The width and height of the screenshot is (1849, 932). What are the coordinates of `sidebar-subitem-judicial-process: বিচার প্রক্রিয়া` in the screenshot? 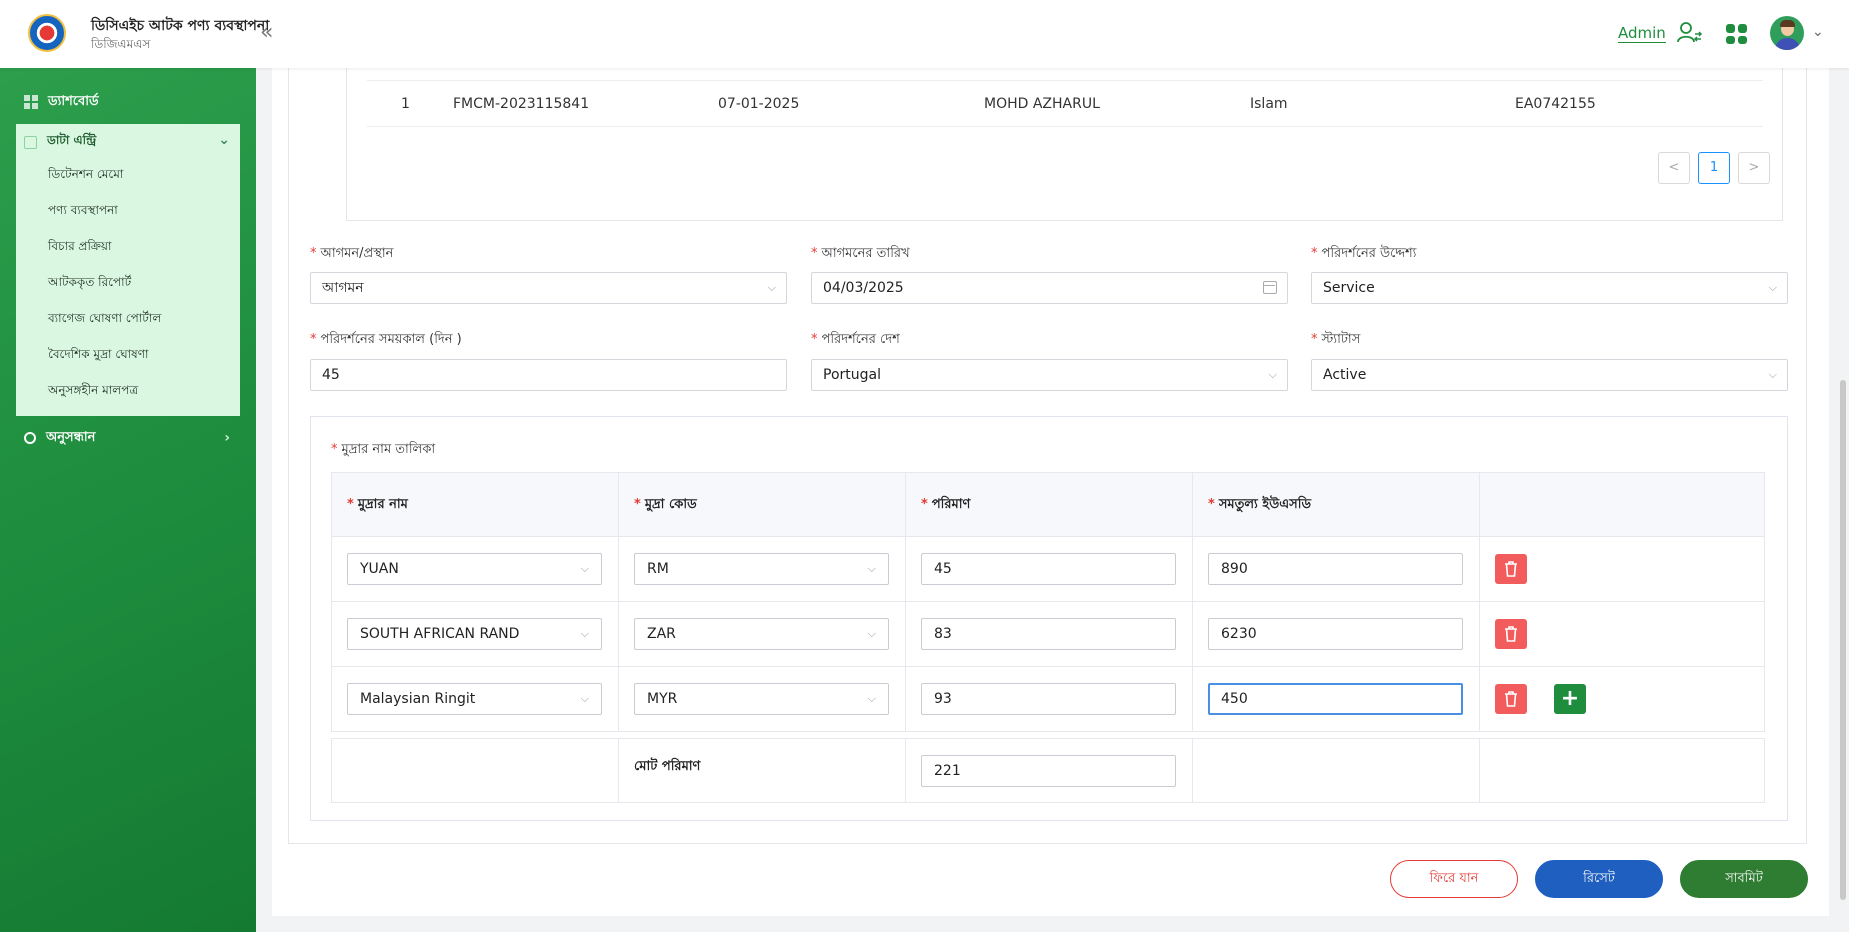 It's located at (79, 248).